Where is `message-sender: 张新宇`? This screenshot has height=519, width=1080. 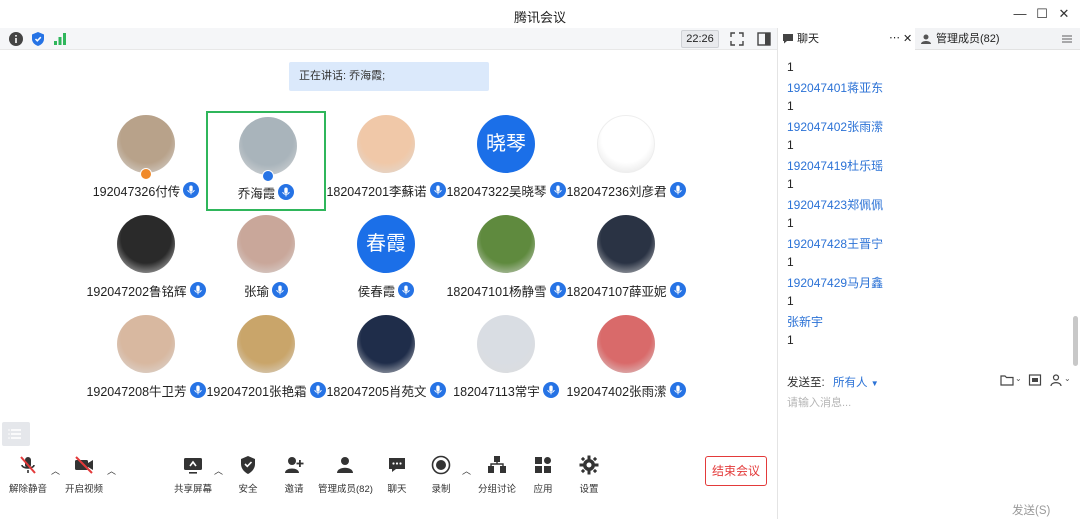 message-sender: 张新宇 is located at coordinates (805, 321).